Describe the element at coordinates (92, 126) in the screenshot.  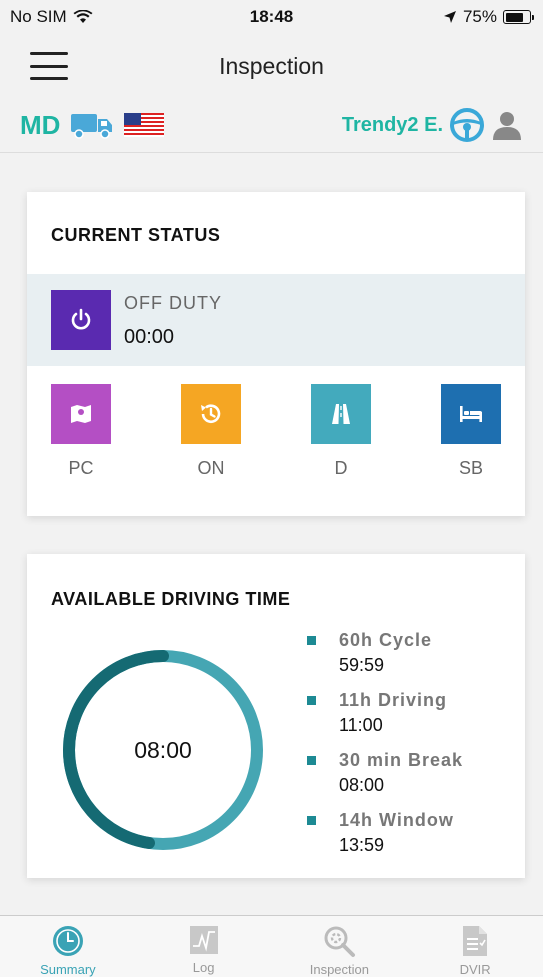
I see `truck-icon` at that location.